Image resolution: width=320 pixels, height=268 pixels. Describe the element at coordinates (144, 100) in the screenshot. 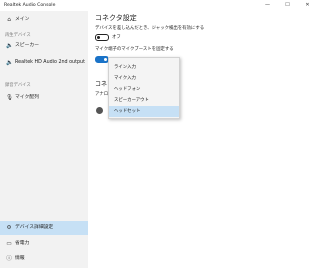

I see `dropdown-option-speaker-out: スピーカーアウト` at that location.